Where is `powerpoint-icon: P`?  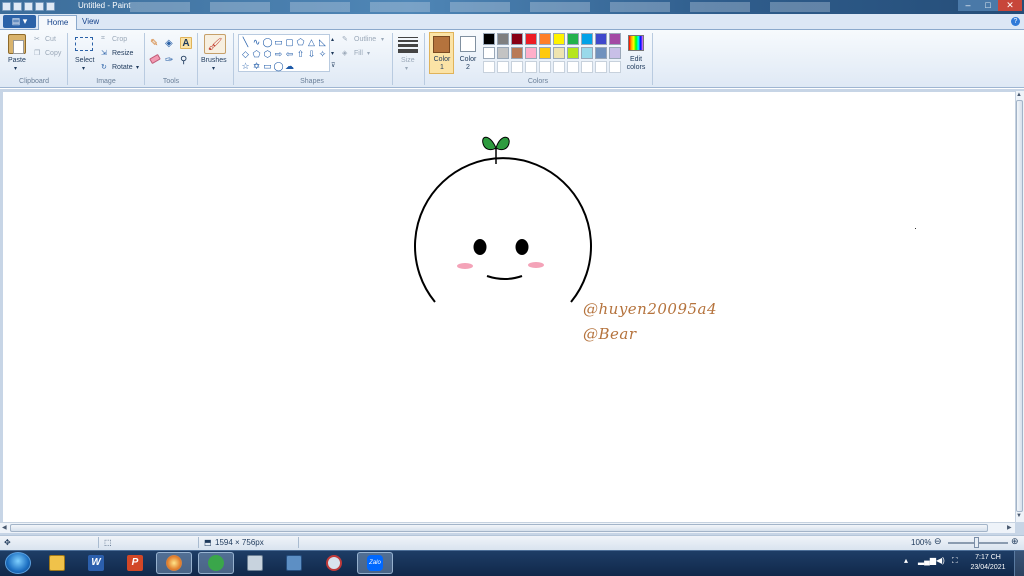
powerpoint-icon: P is located at coordinates (135, 563).